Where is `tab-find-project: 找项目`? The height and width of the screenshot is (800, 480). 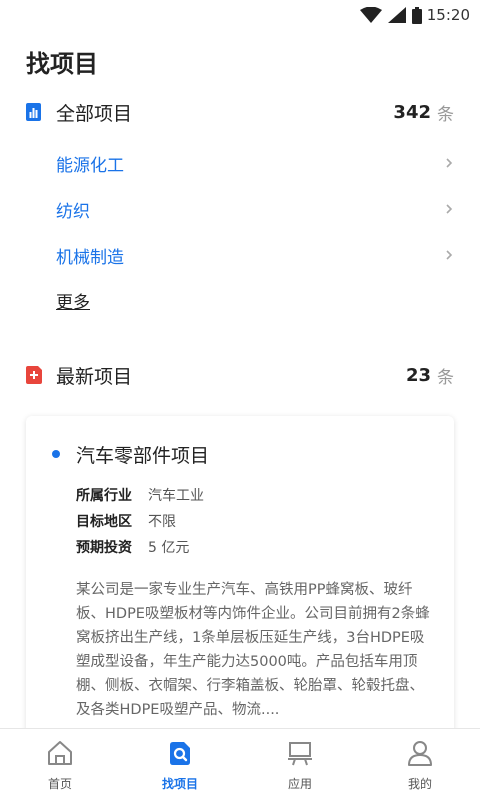
tab-find-project: 找项目 is located at coordinates (180, 764).